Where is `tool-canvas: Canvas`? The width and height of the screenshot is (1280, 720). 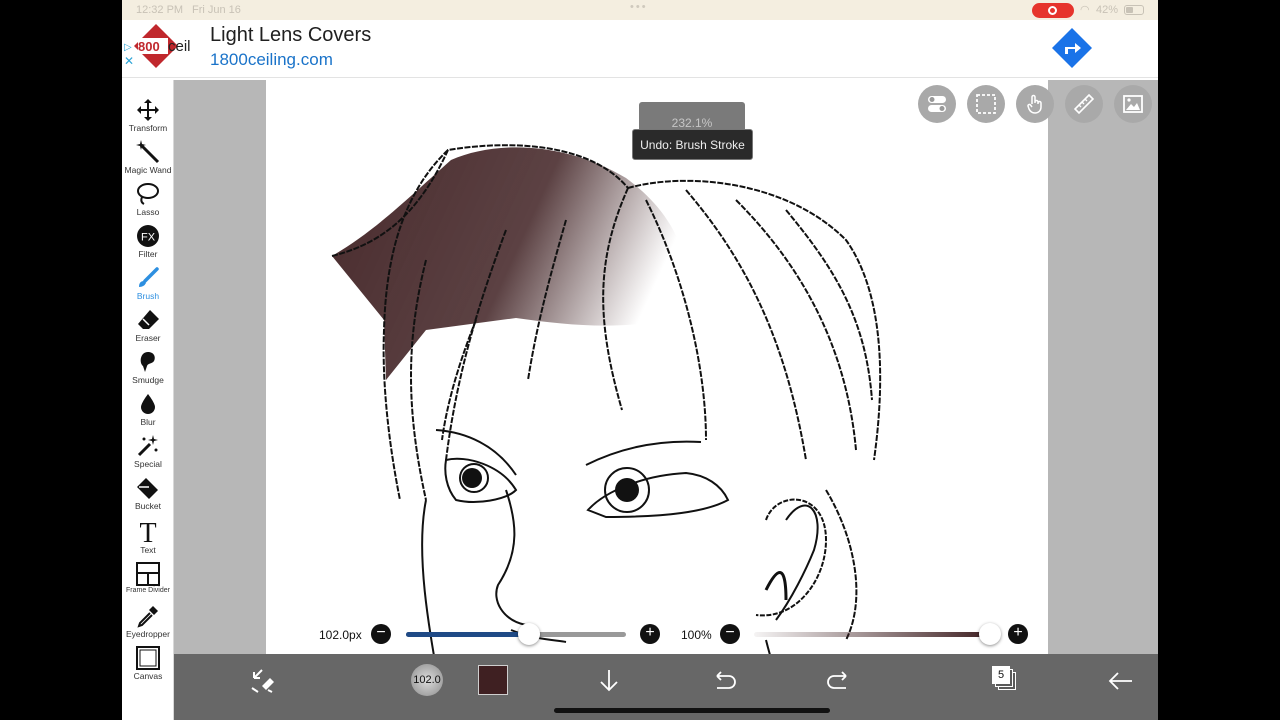 tool-canvas: Canvas is located at coordinates (148, 667).